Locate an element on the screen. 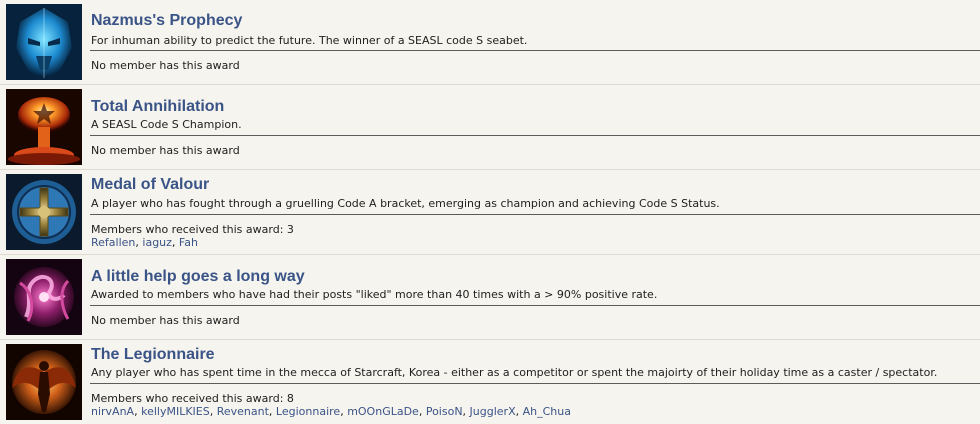 The width and height of the screenshot is (980, 424). member-link: kellyMILKIES is located at coordinates (175, 411).